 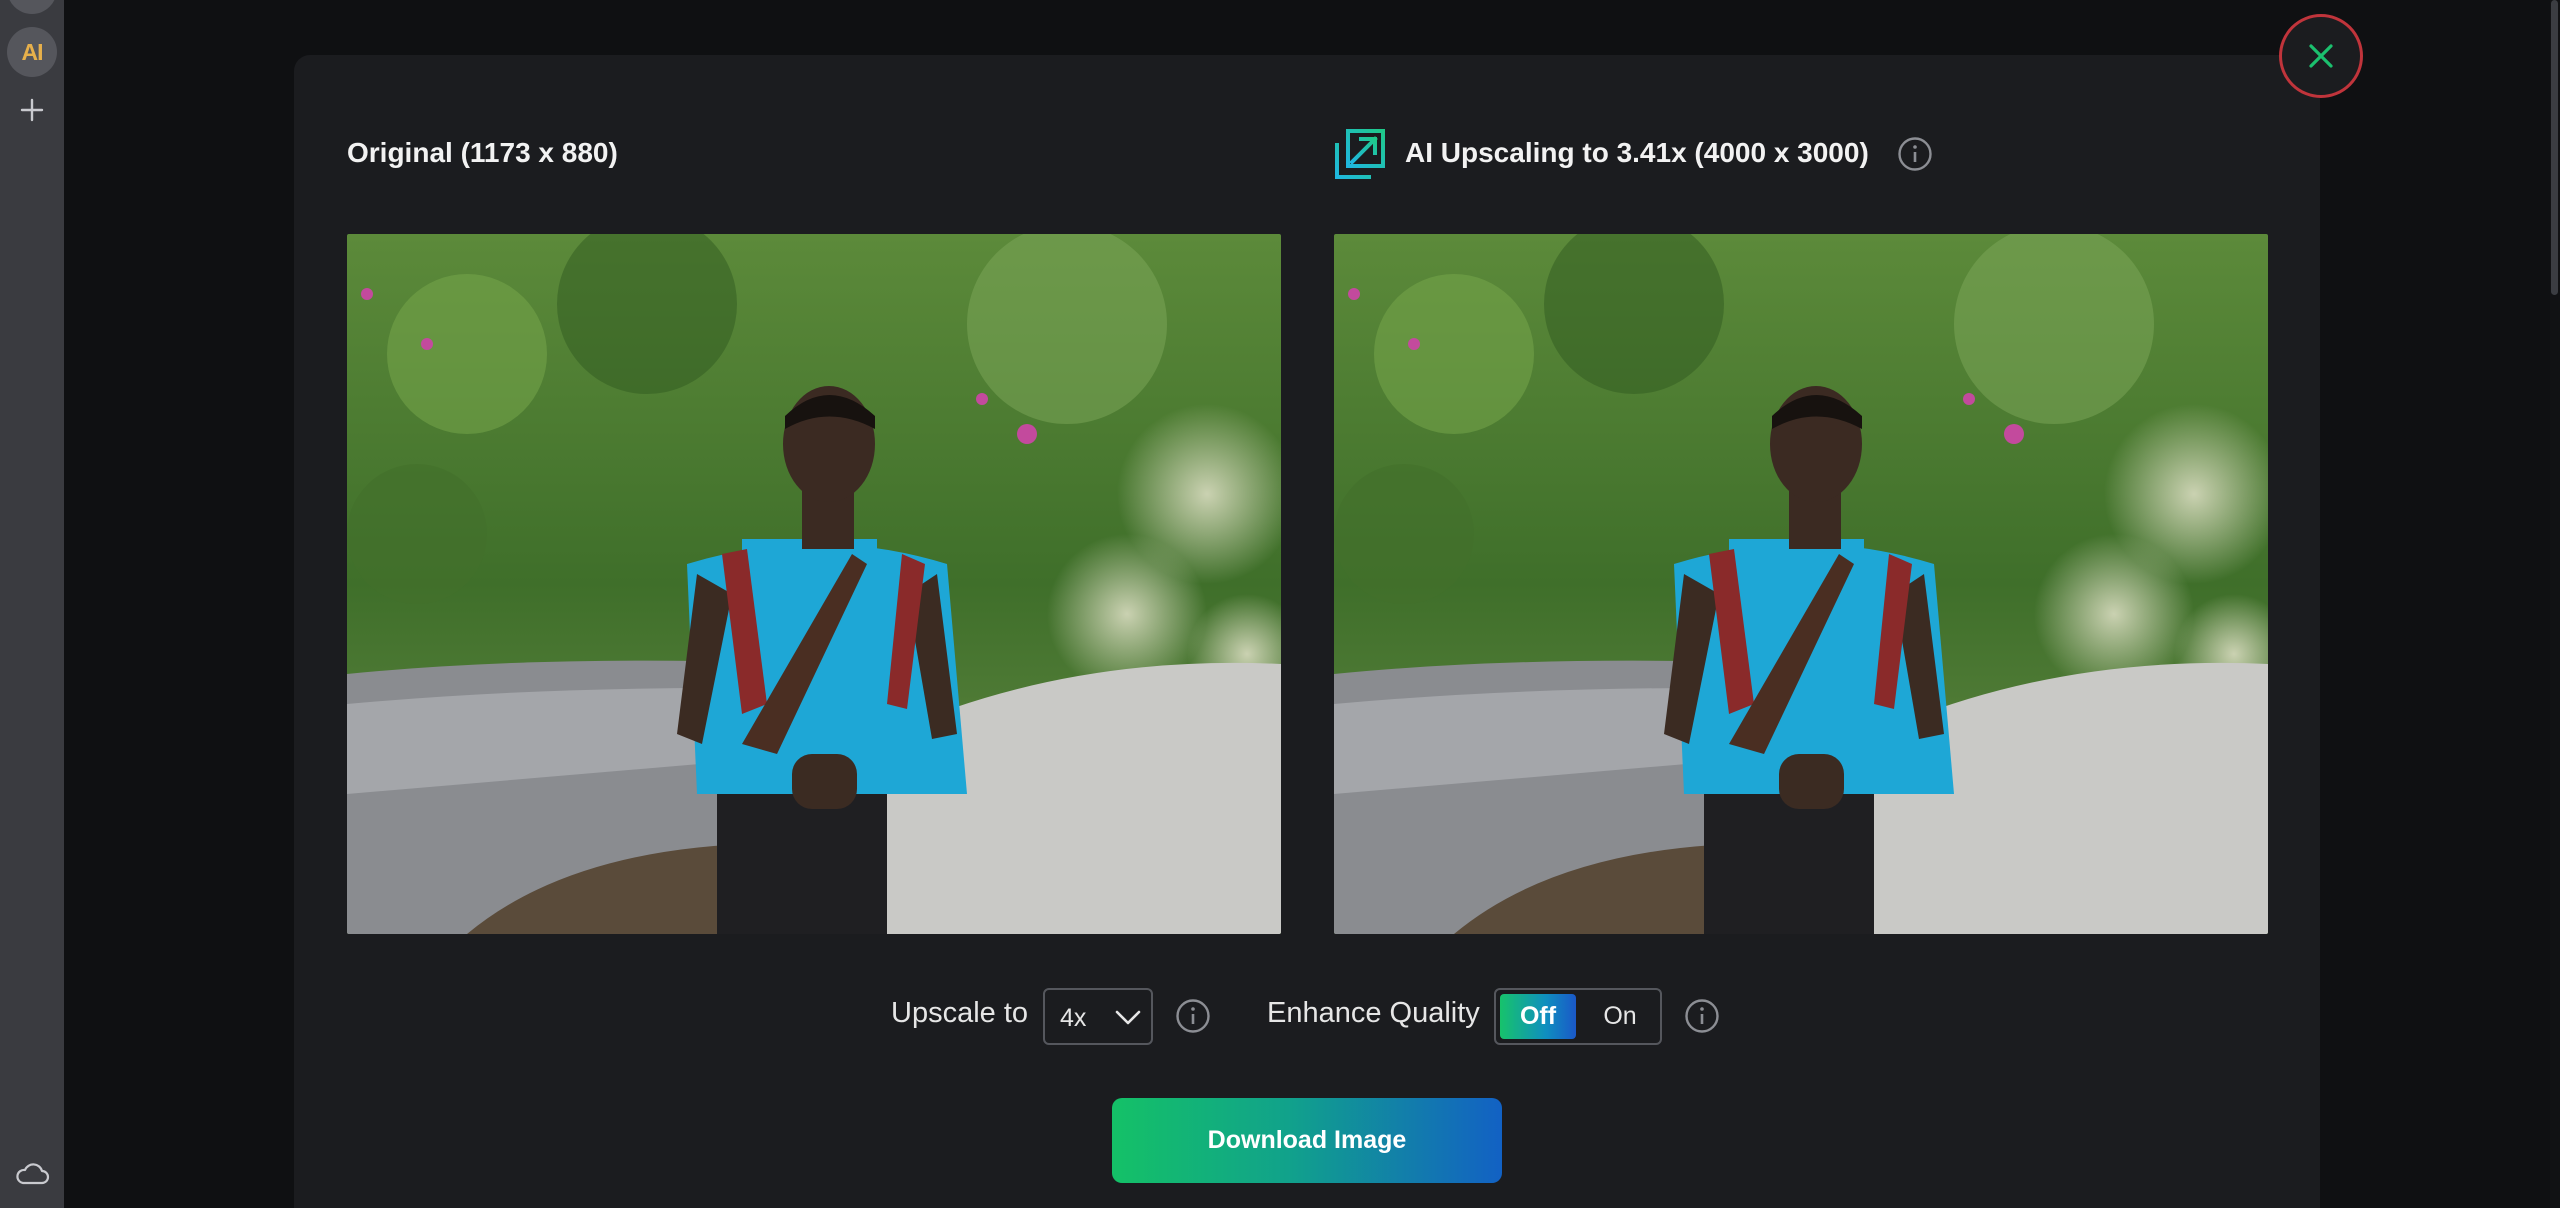 I want to click on sidebar-app-ai: AI, so click(x=32, y=52).